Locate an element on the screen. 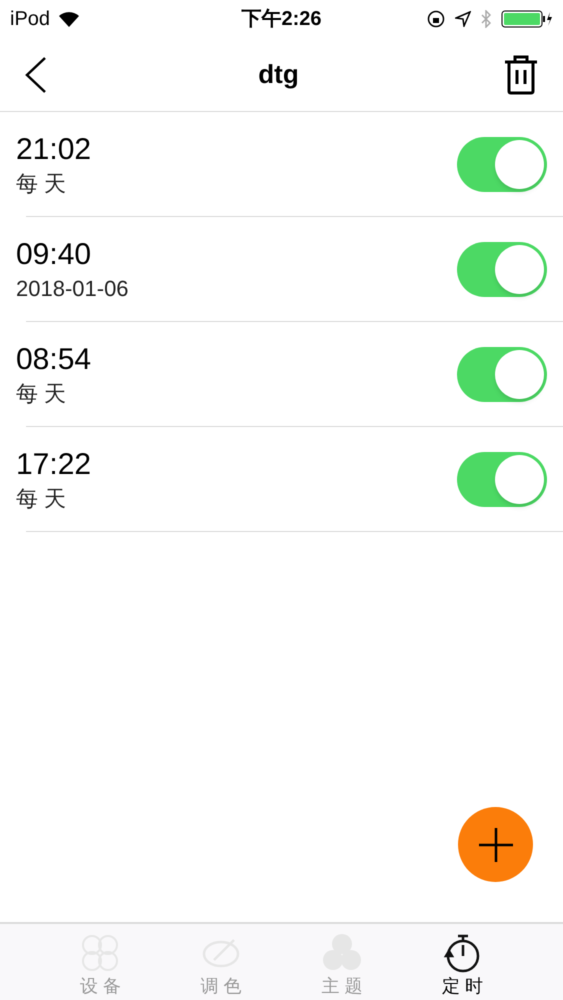 This screenshot has width=563, height=1000. timer-time: 09:40 is located at coordinates (54, 254).